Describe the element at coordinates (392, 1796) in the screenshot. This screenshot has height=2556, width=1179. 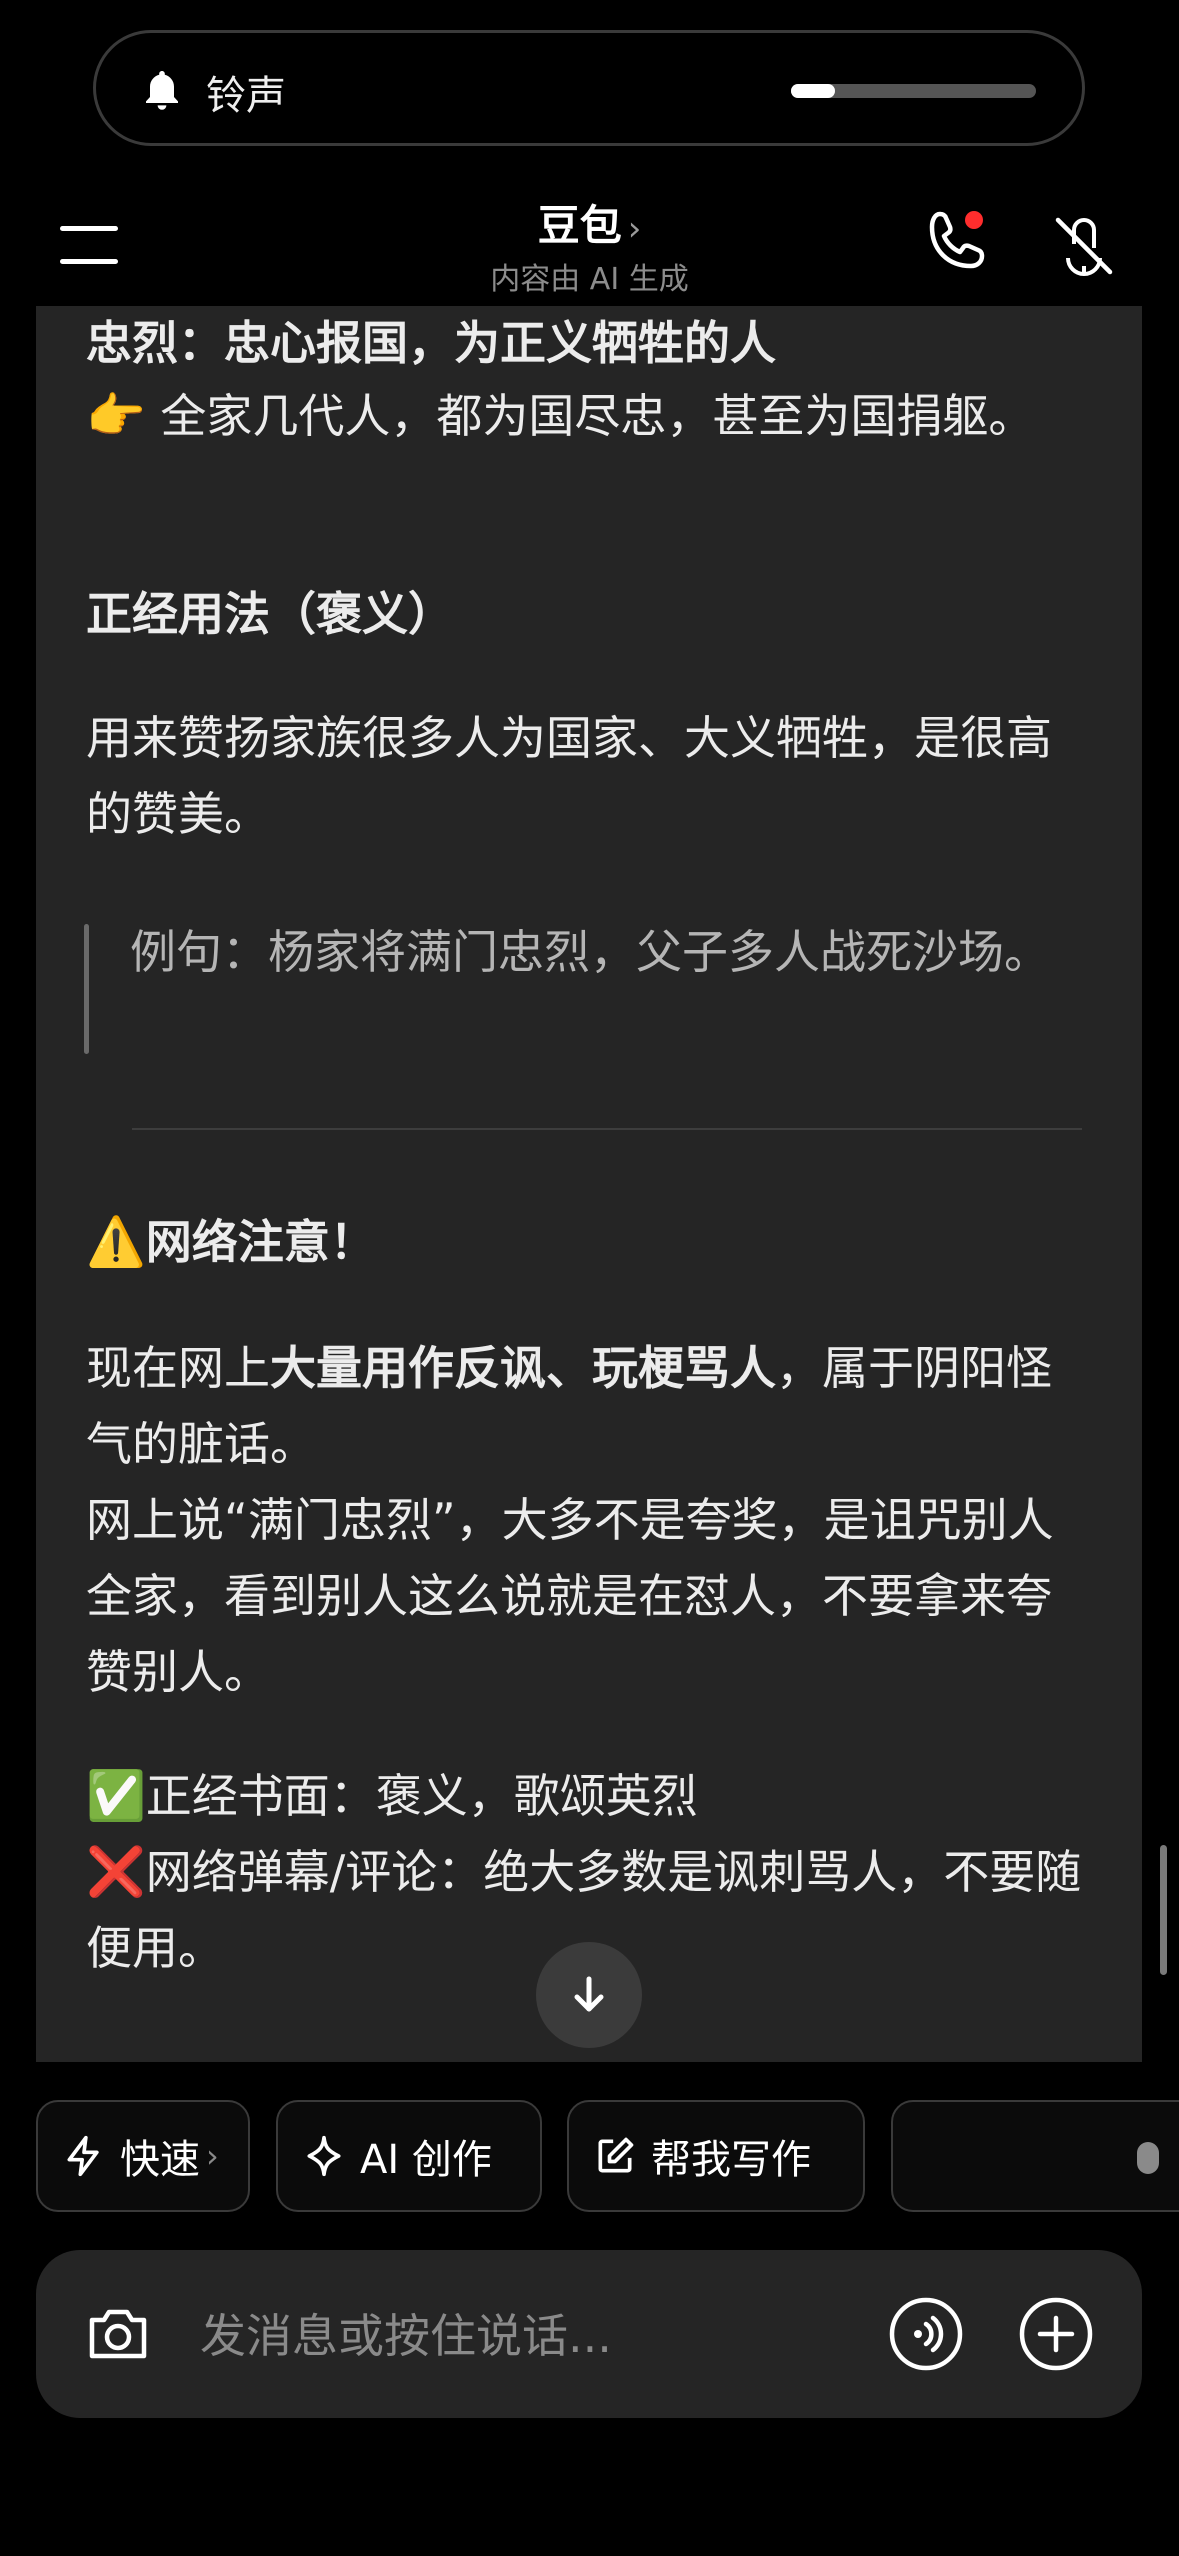
I see `check-line: ✅正经书面：褒义，歌颂英烈` at that location.